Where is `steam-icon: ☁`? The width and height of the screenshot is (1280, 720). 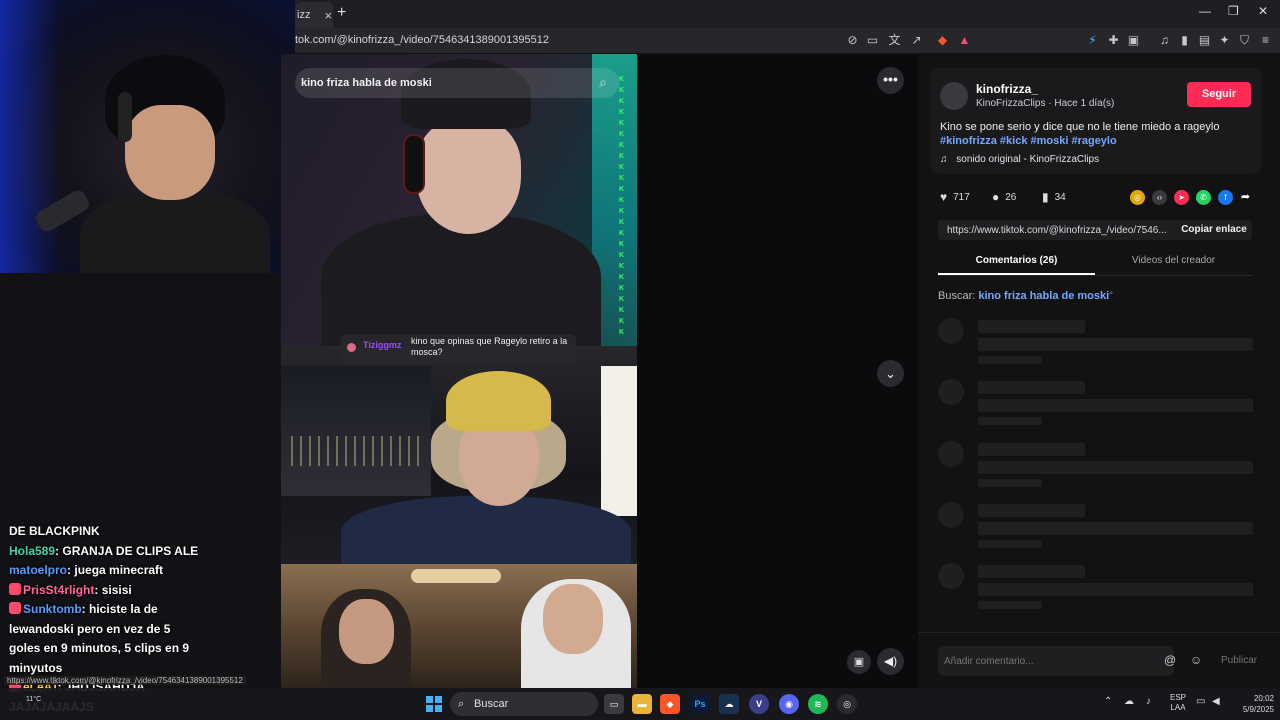 steam-icon: ☁ is located at coordinates (729, 704).